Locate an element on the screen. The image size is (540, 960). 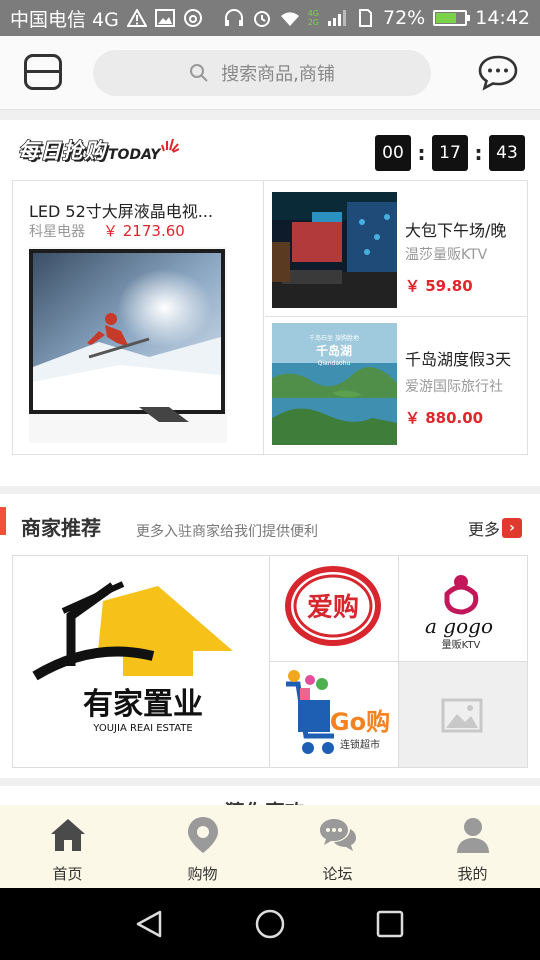
section-subtitle: 更多入驻商家给我们提供便利 is located at coordinates (227, 532).